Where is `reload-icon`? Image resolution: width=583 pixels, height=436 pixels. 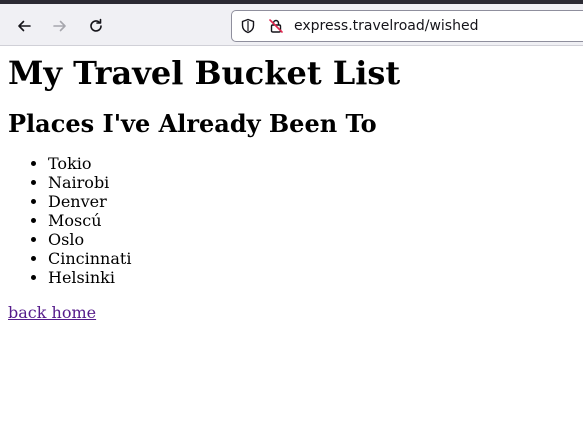
reload-icon is located at coordinates (96, 25).